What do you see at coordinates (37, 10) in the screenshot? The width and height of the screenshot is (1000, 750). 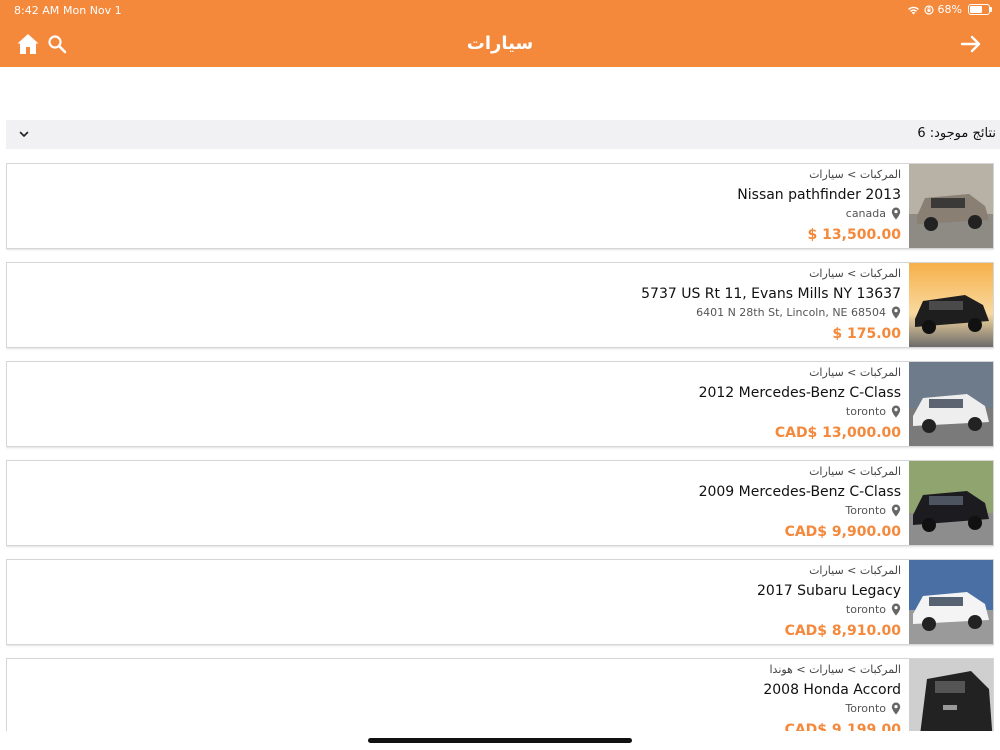 I see `status-time: 8:42 AM` at bounding box center [37, 10].